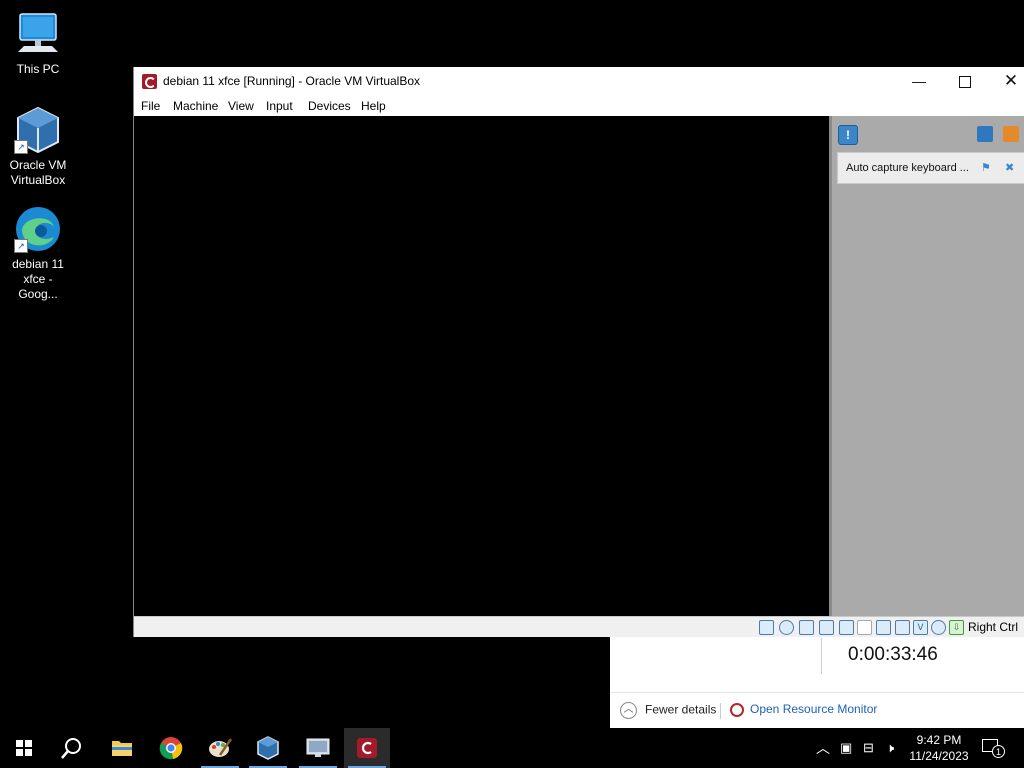 The height and width of the screenshot is (768, 1024). Describe the element at coordinates (279, 106) in the screenshot. I see `menu-input: Input` at that location.